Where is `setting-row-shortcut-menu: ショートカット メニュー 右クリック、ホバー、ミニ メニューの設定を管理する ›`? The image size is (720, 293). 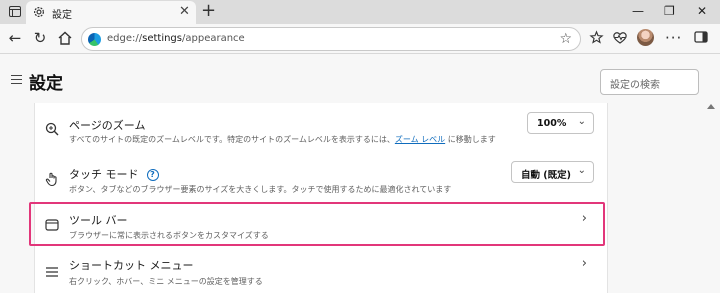 setting-row-shortcut-menu: ショートカット メニュー 右クリック、ホバー、ミニ メニューの設定を管理する › is located at coordinates (322, 272).